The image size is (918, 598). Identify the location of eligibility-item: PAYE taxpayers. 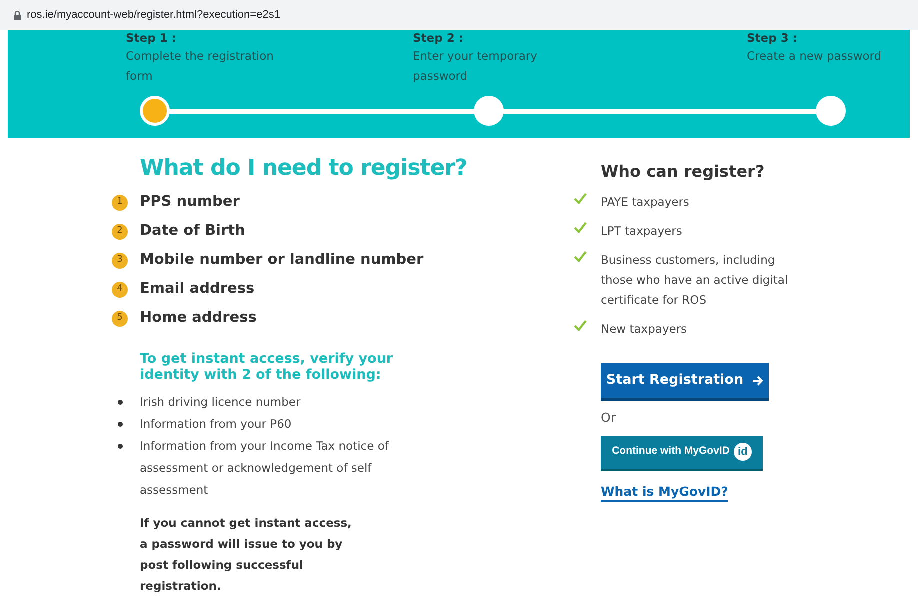
(645, 202).